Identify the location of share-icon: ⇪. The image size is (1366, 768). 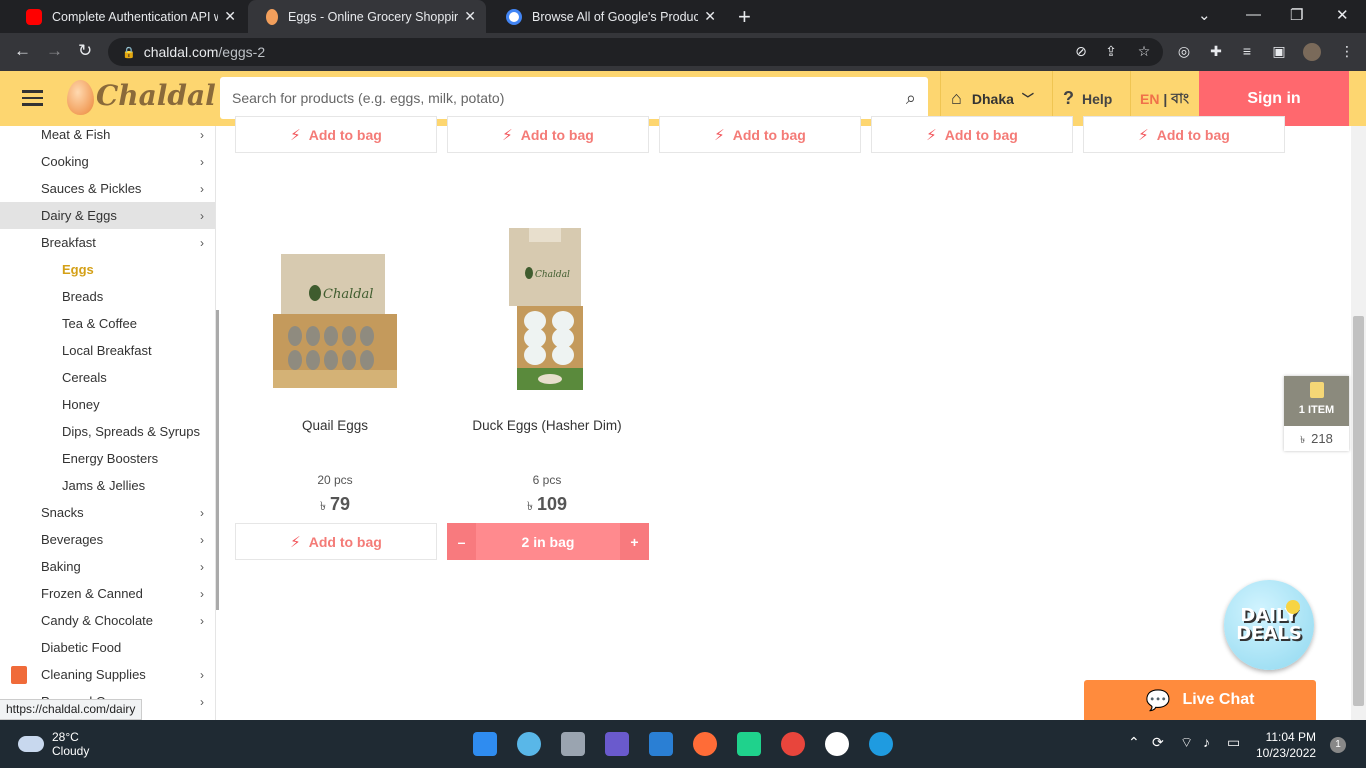
(1111, 52).